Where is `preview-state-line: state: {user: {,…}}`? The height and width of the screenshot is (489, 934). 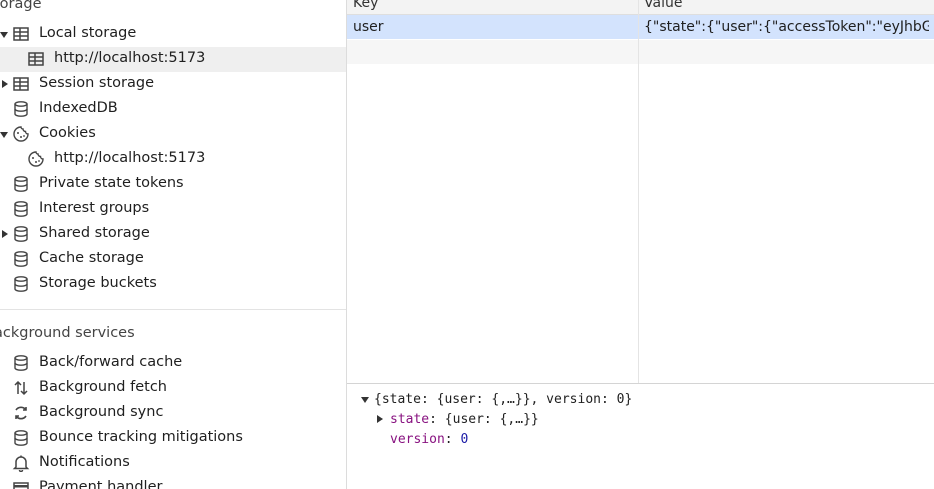 preview-state-line: state: {user: {,…}} is located at coordinates (464, 419).